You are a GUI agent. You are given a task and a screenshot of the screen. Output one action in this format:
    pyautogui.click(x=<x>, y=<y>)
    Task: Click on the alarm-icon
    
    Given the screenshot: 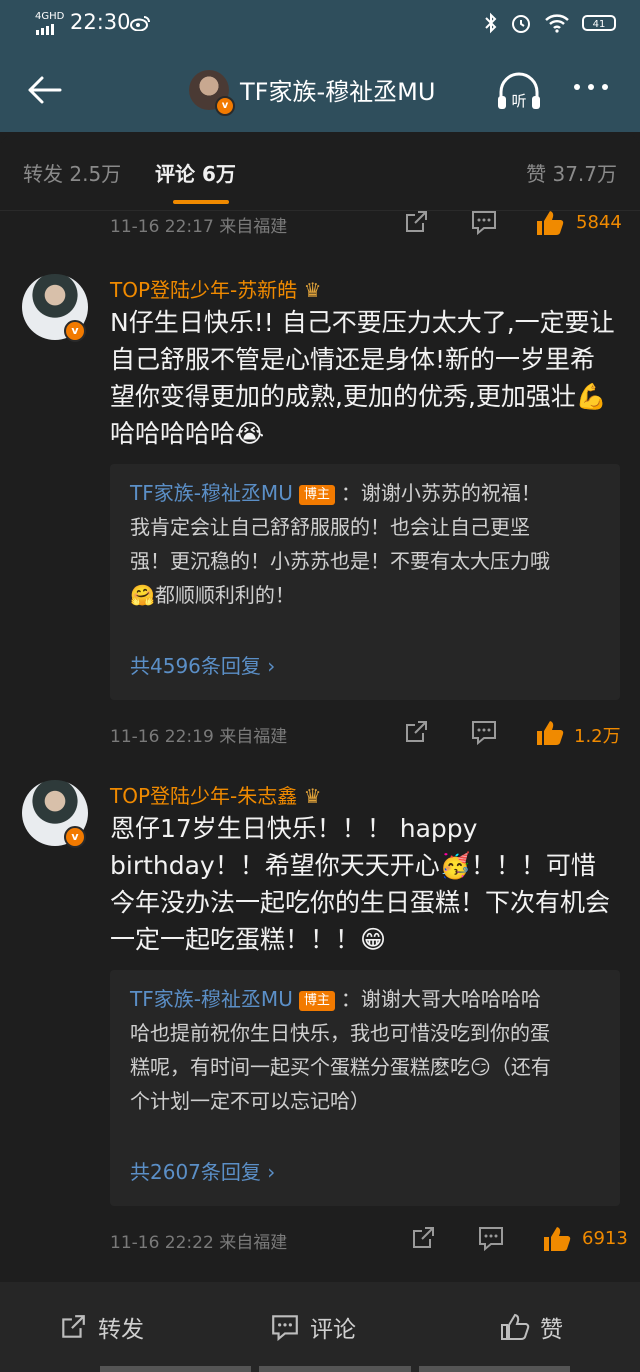 What is the action you would take?
    pyautogui.click(x=521, y=24)
    